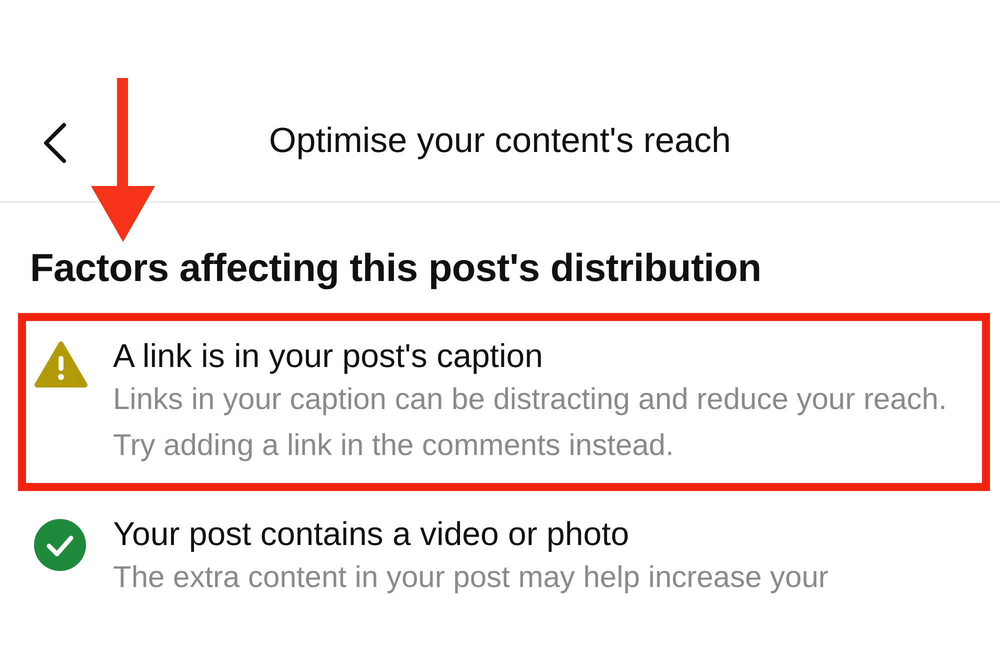  Describe the element at coordinates (61, 365) in the screenshot. I see `warning-icon` at that location.